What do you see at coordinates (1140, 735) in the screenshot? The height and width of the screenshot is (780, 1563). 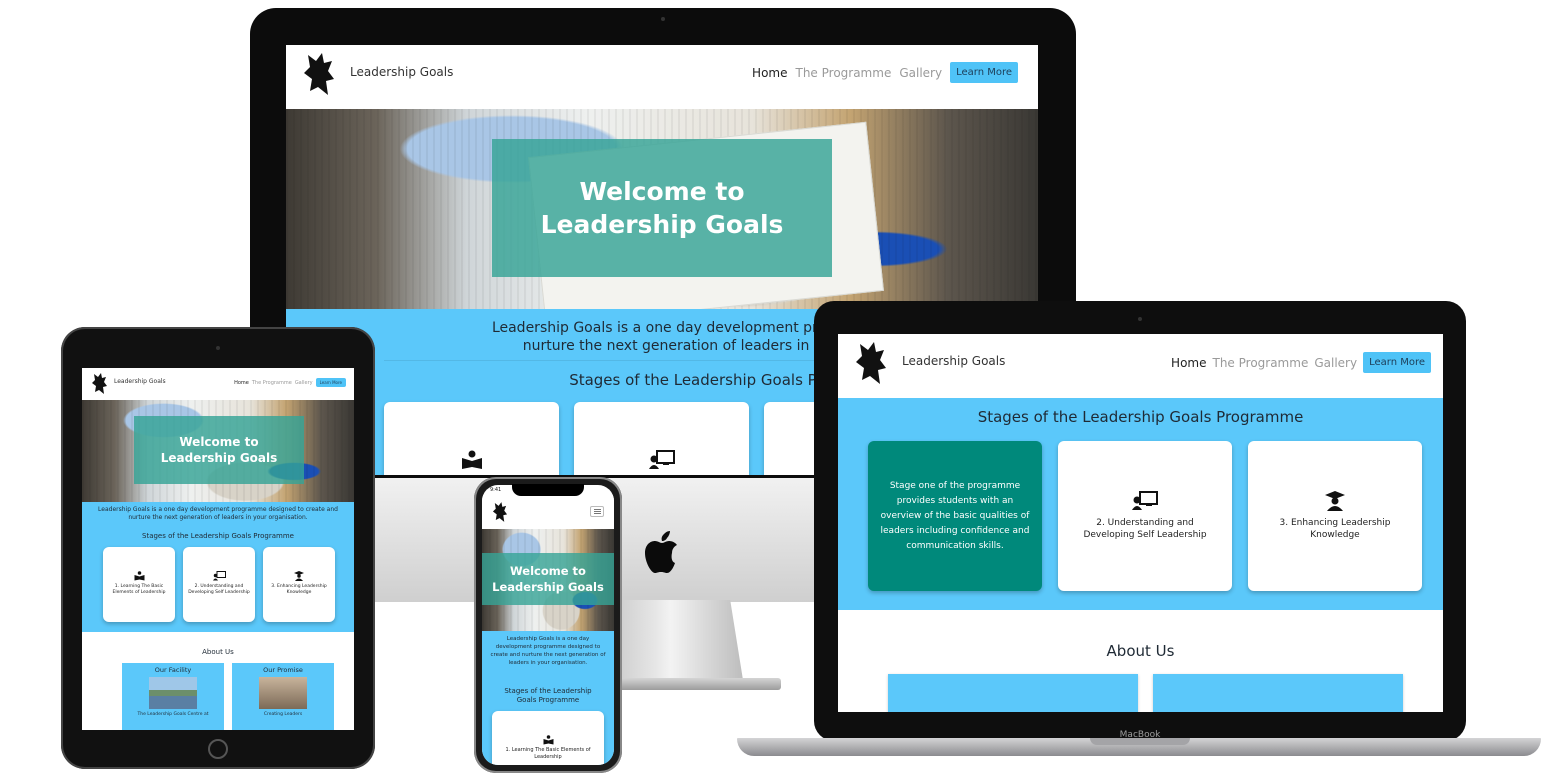 I see `macbook-label: MacBook` at bounding box center [1140, 735].